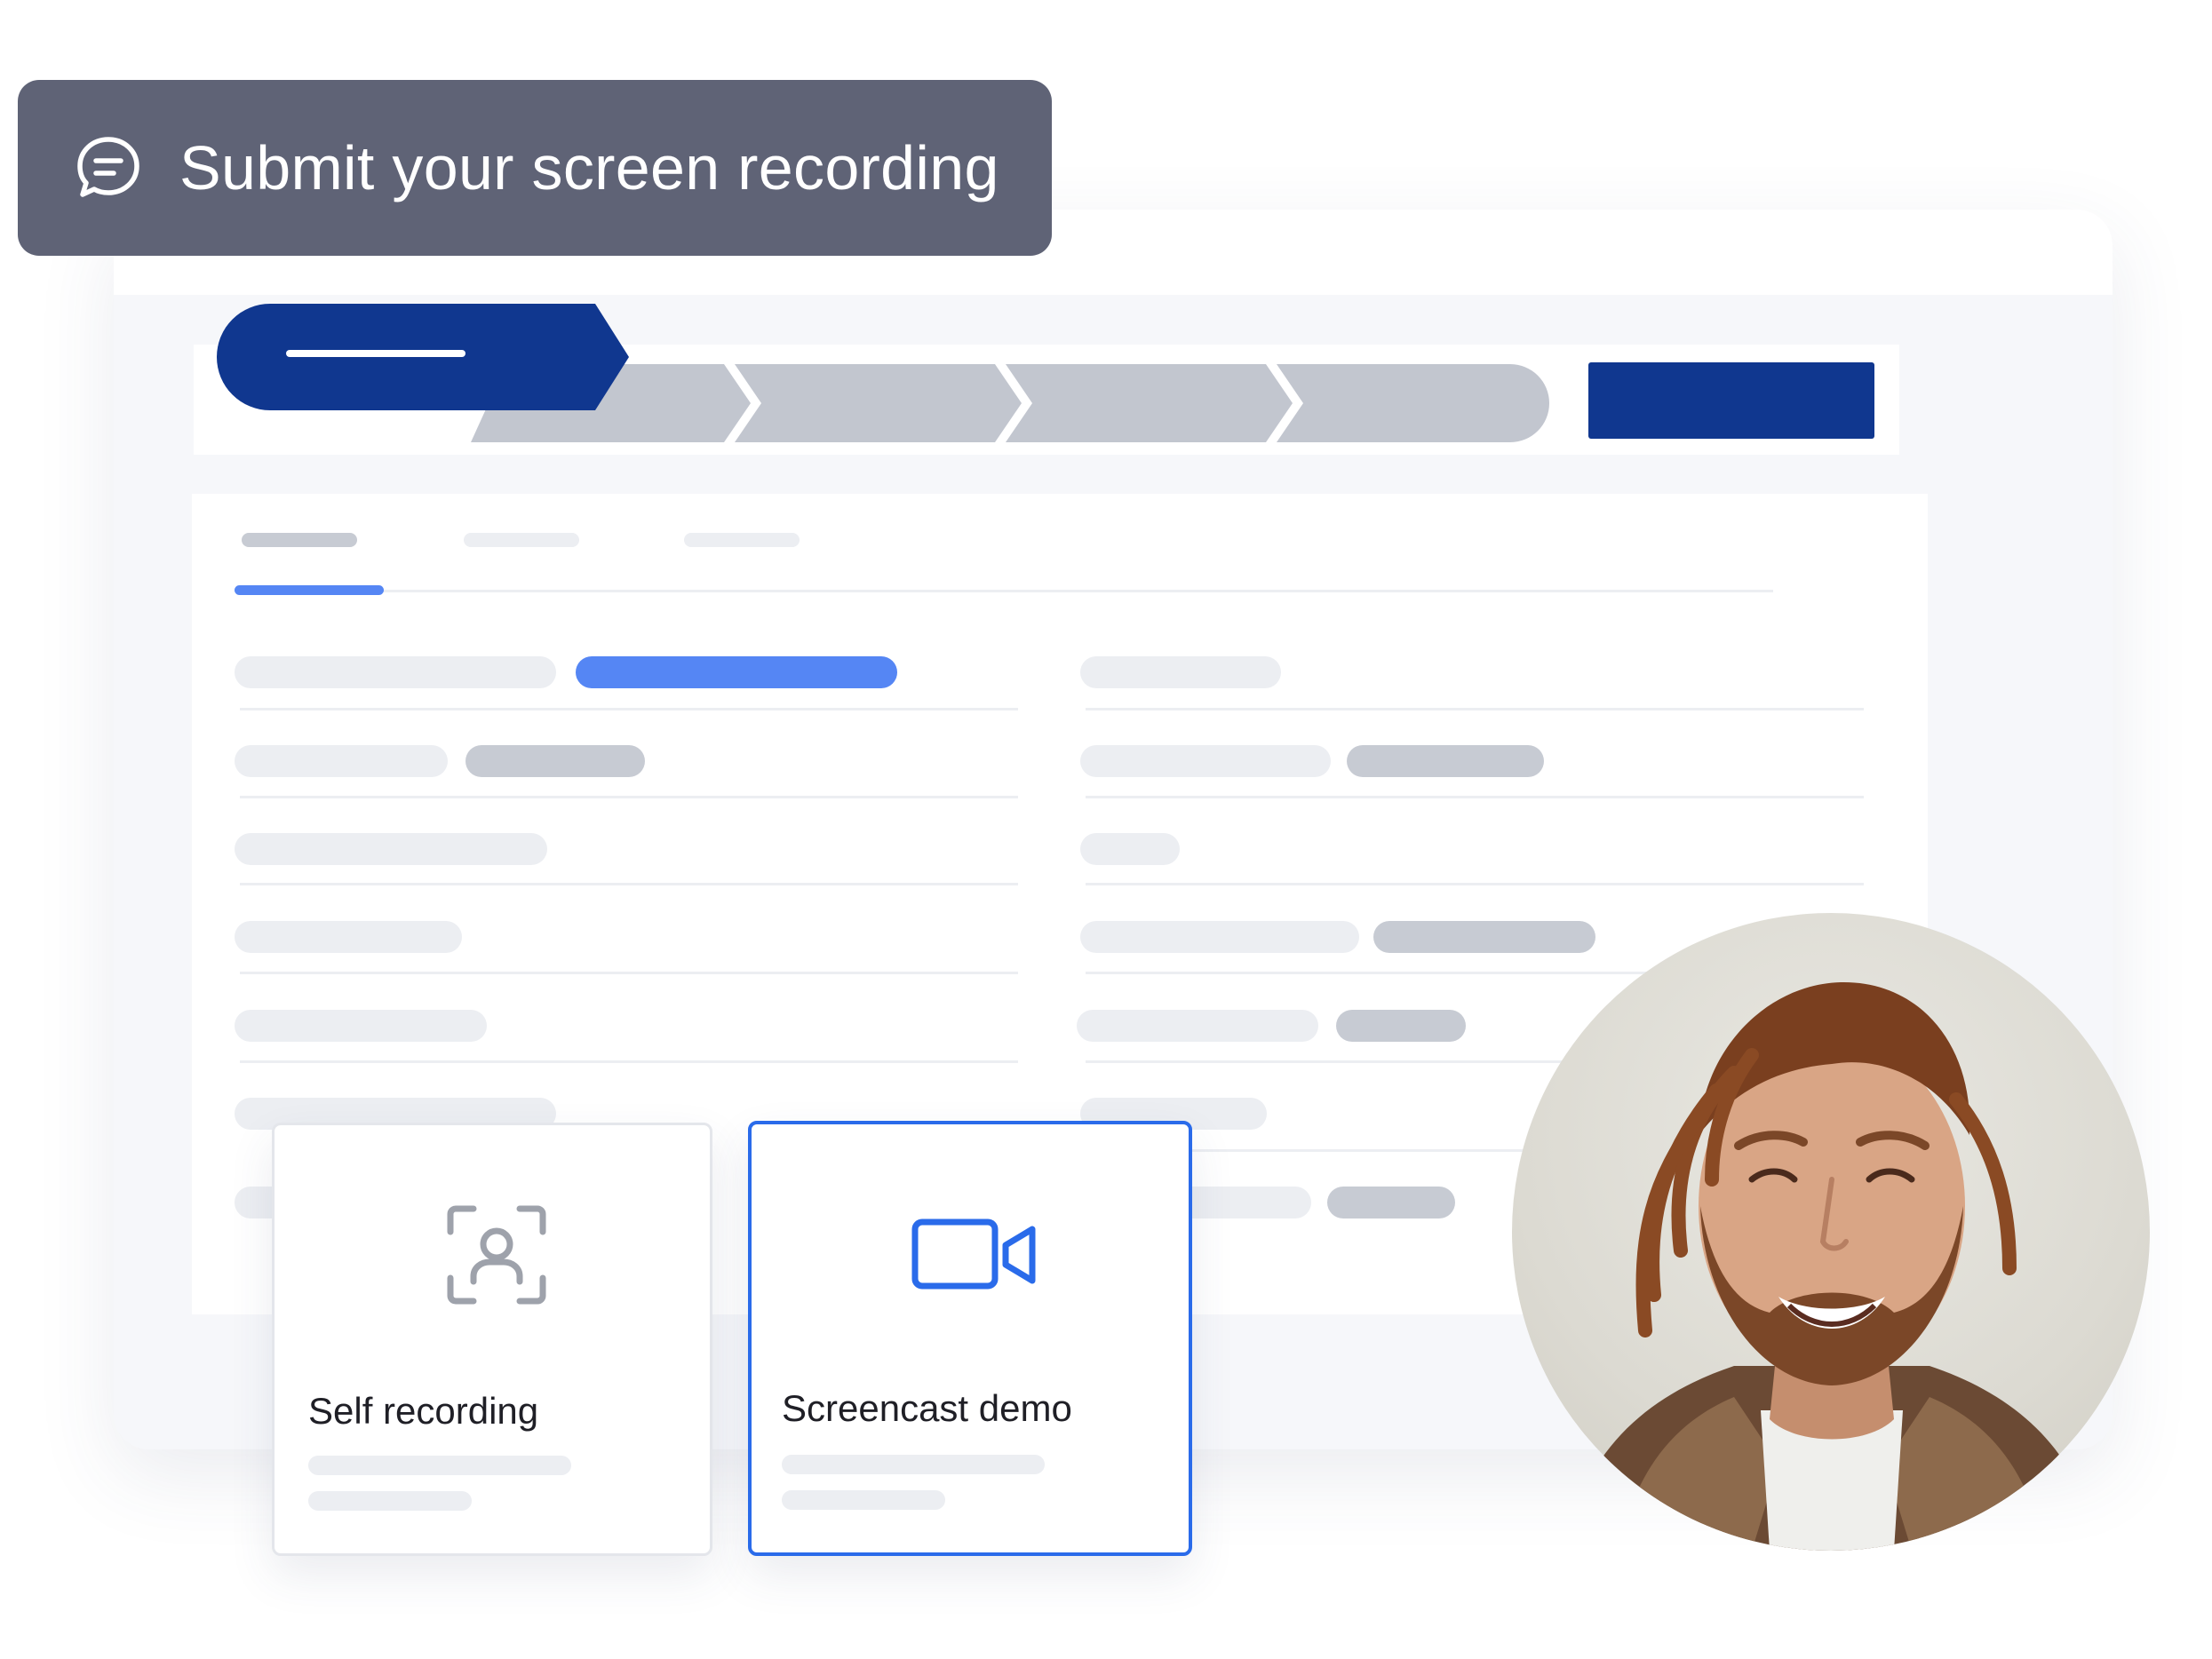  Describe the element at coordinates (108, 167) in the screenshot. I see `chat-bubble-icon` at that location.